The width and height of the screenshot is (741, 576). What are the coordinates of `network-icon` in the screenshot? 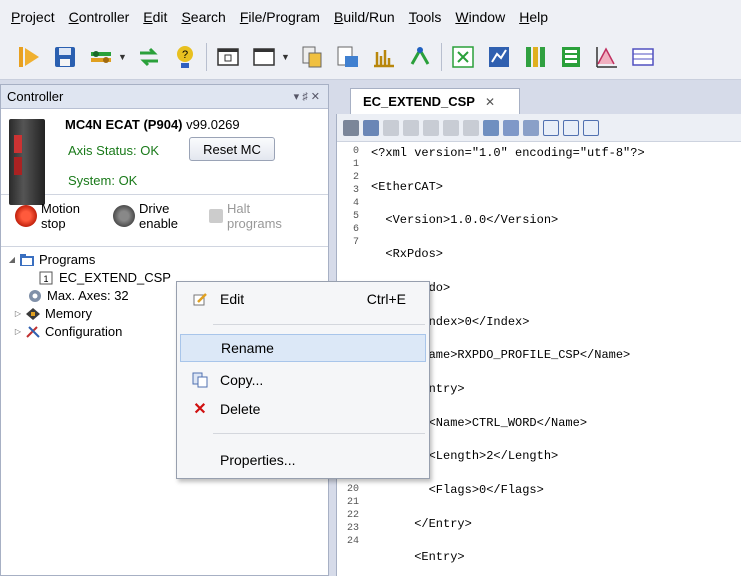 It's located at (101, 57).